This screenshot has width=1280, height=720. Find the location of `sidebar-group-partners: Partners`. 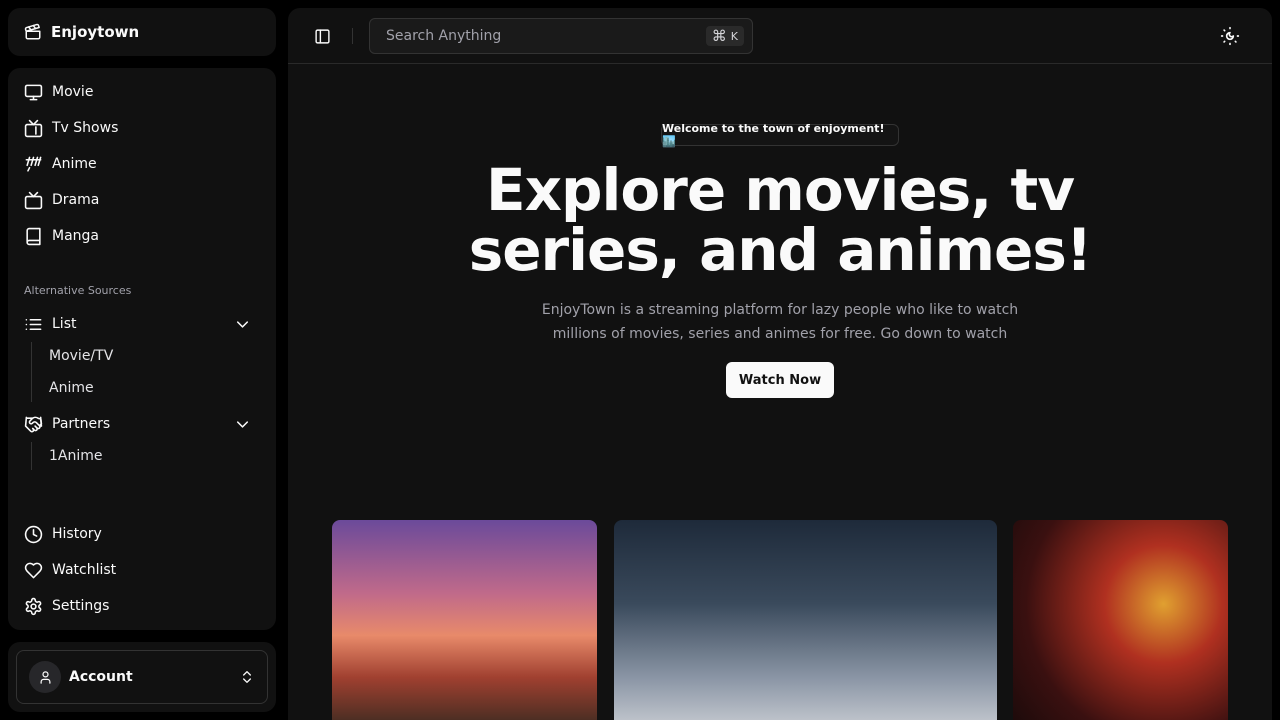

sidebar-group-partners: Partners is located at coordinates (142, 424).